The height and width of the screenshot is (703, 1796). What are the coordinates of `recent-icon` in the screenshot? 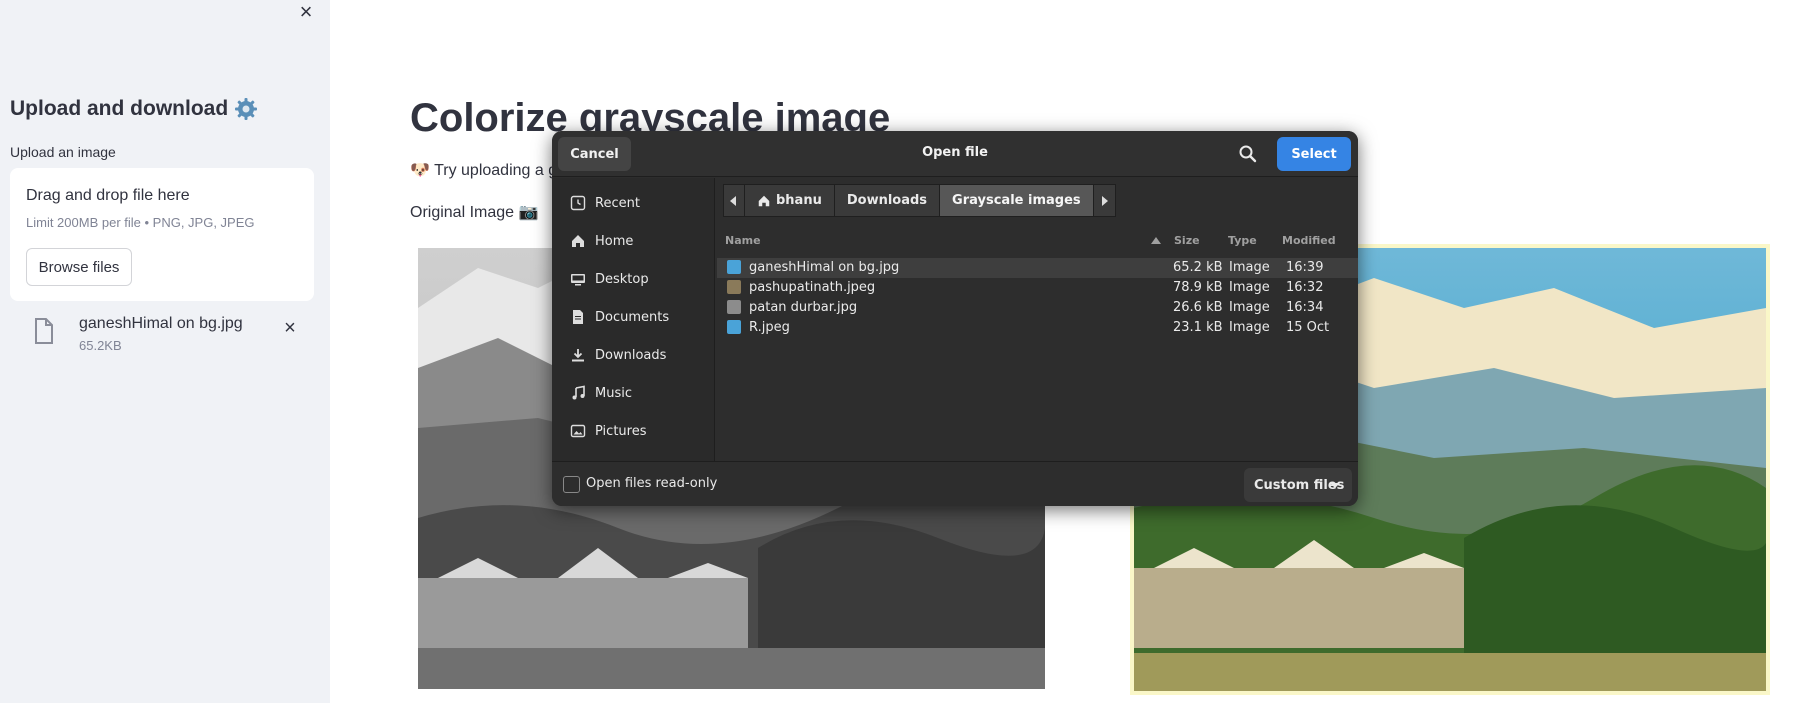 It's located at (578, 203).